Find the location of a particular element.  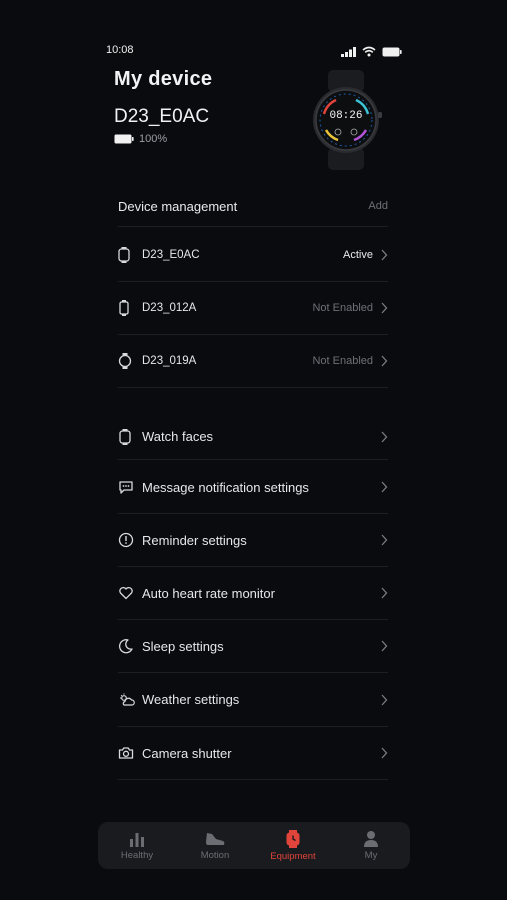

settings-label: Reminder settings is located at coordinates (194, 540).